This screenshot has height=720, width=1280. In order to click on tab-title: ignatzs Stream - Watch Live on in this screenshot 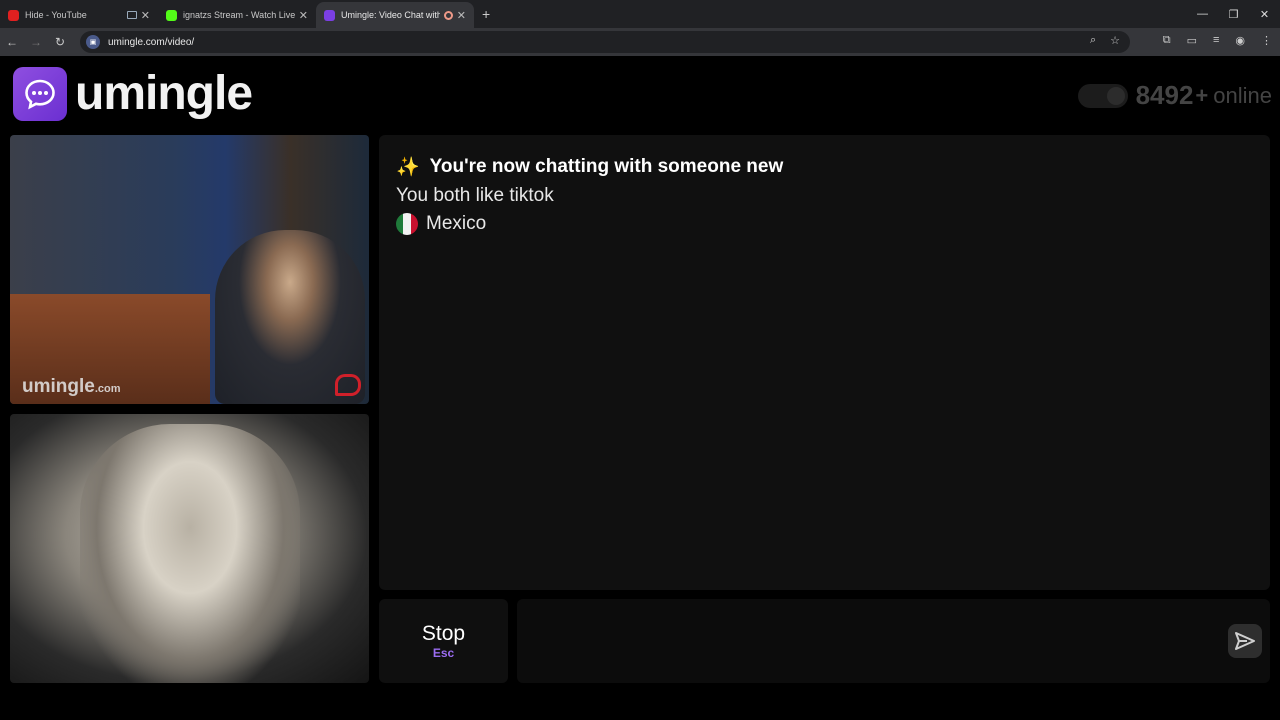, I will do `click(239, 15)`.